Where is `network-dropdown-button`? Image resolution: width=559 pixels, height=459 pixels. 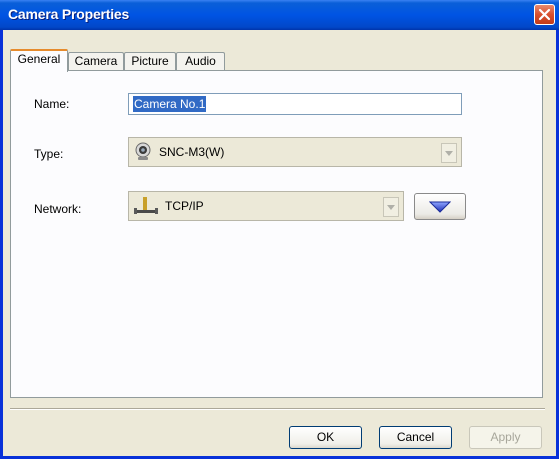 network-dropdown-button is located at coordinates (391, 207).